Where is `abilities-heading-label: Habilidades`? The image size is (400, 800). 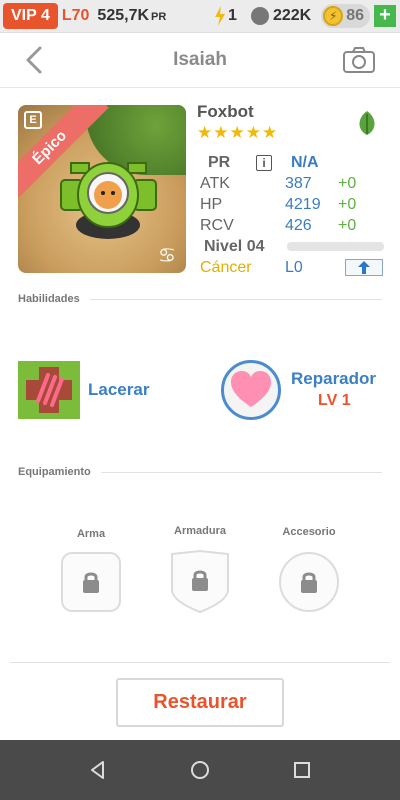
abilities-heading-label: Habilidades is located at coordinates (49, 299).